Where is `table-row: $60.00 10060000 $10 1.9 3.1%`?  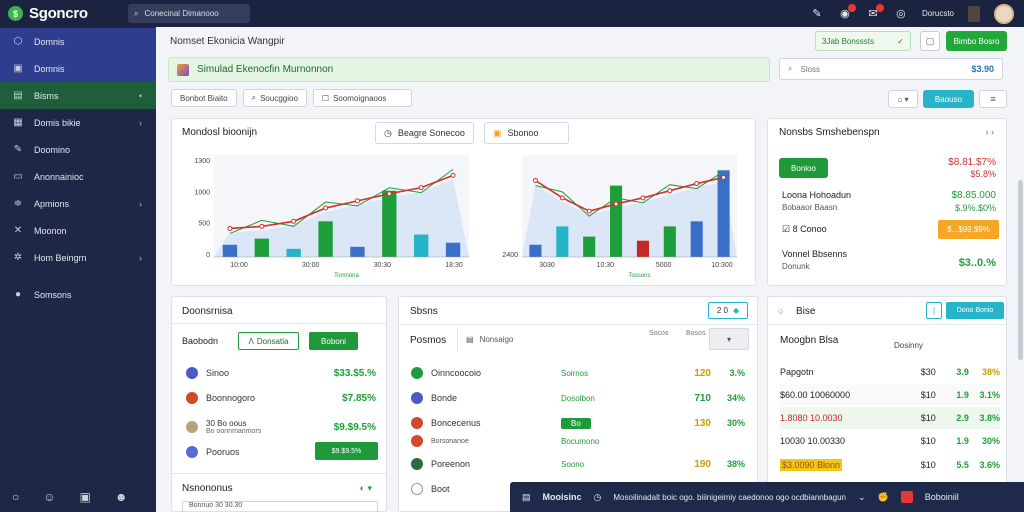 table-row: $60.00 10060000 $10 1.9 3.1% is located at coordinates (890, 395).